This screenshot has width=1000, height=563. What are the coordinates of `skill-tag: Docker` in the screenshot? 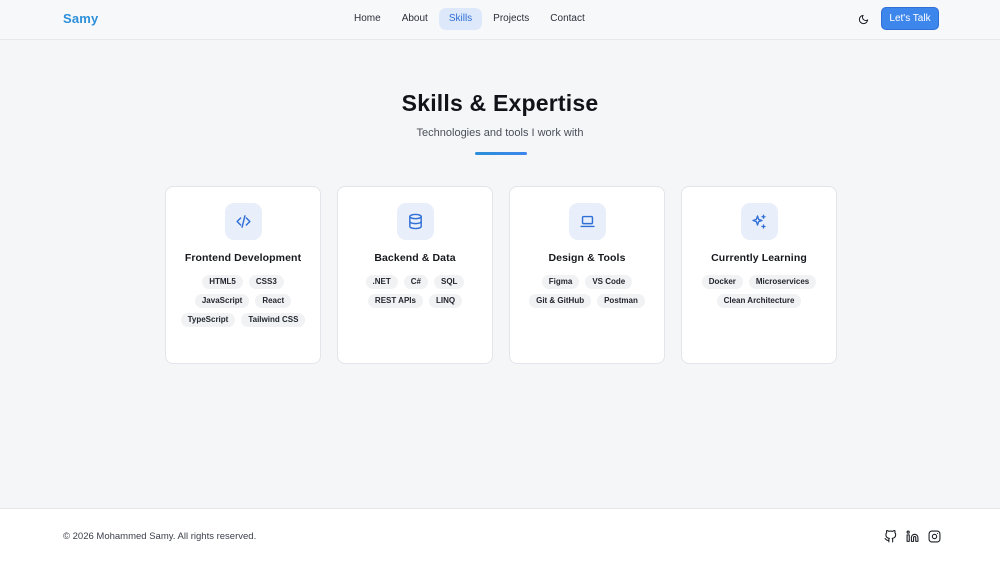 It's located at (722, 282).